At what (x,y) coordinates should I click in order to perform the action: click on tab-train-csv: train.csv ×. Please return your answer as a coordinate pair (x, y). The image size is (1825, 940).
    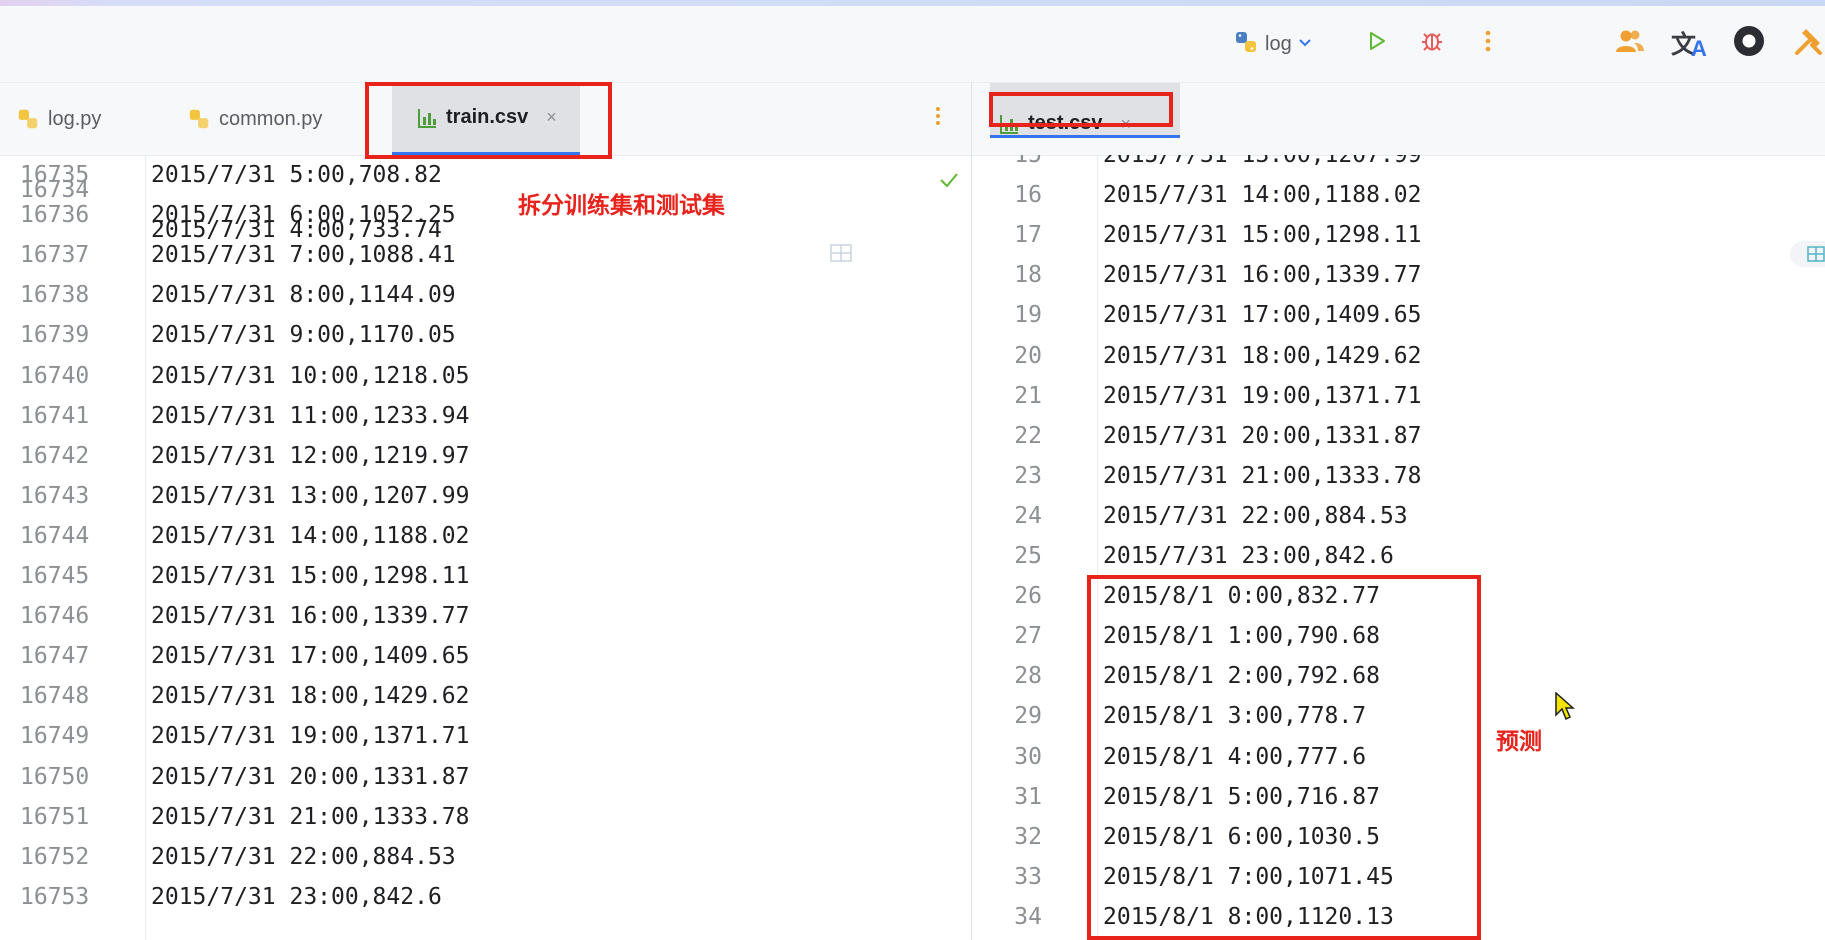
    Looking at the image, I should click on (486, 119).